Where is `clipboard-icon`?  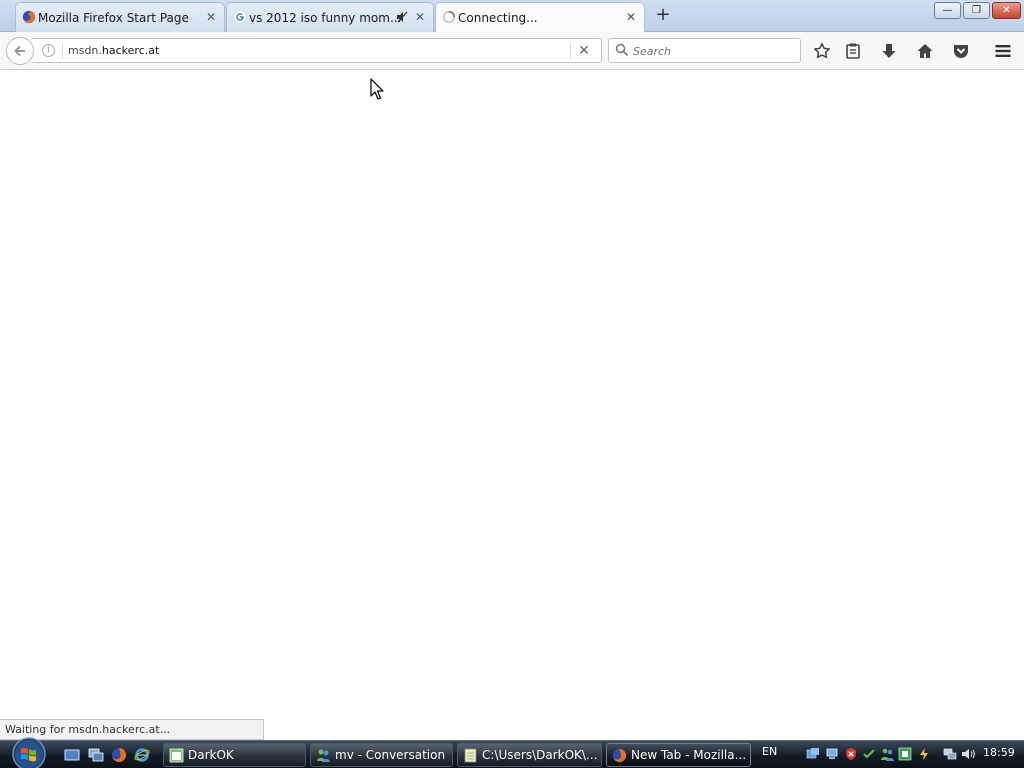
clipboard-icon is located at coordinates (853, 51).